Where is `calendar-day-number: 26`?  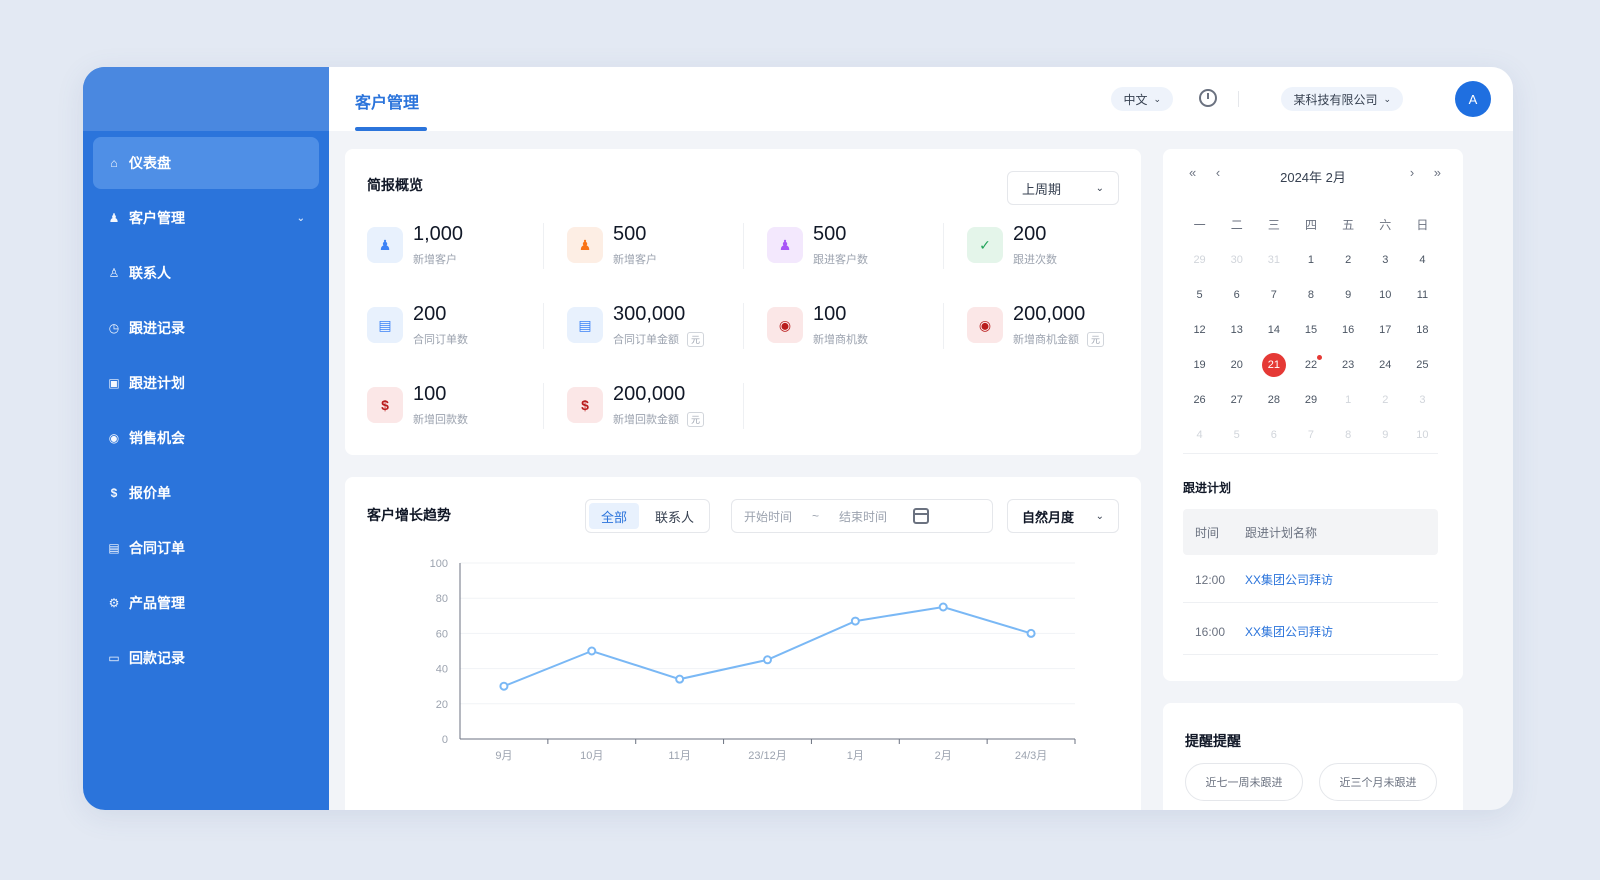 calendar-day-number: 26 is located at coordinates (1199, 399).